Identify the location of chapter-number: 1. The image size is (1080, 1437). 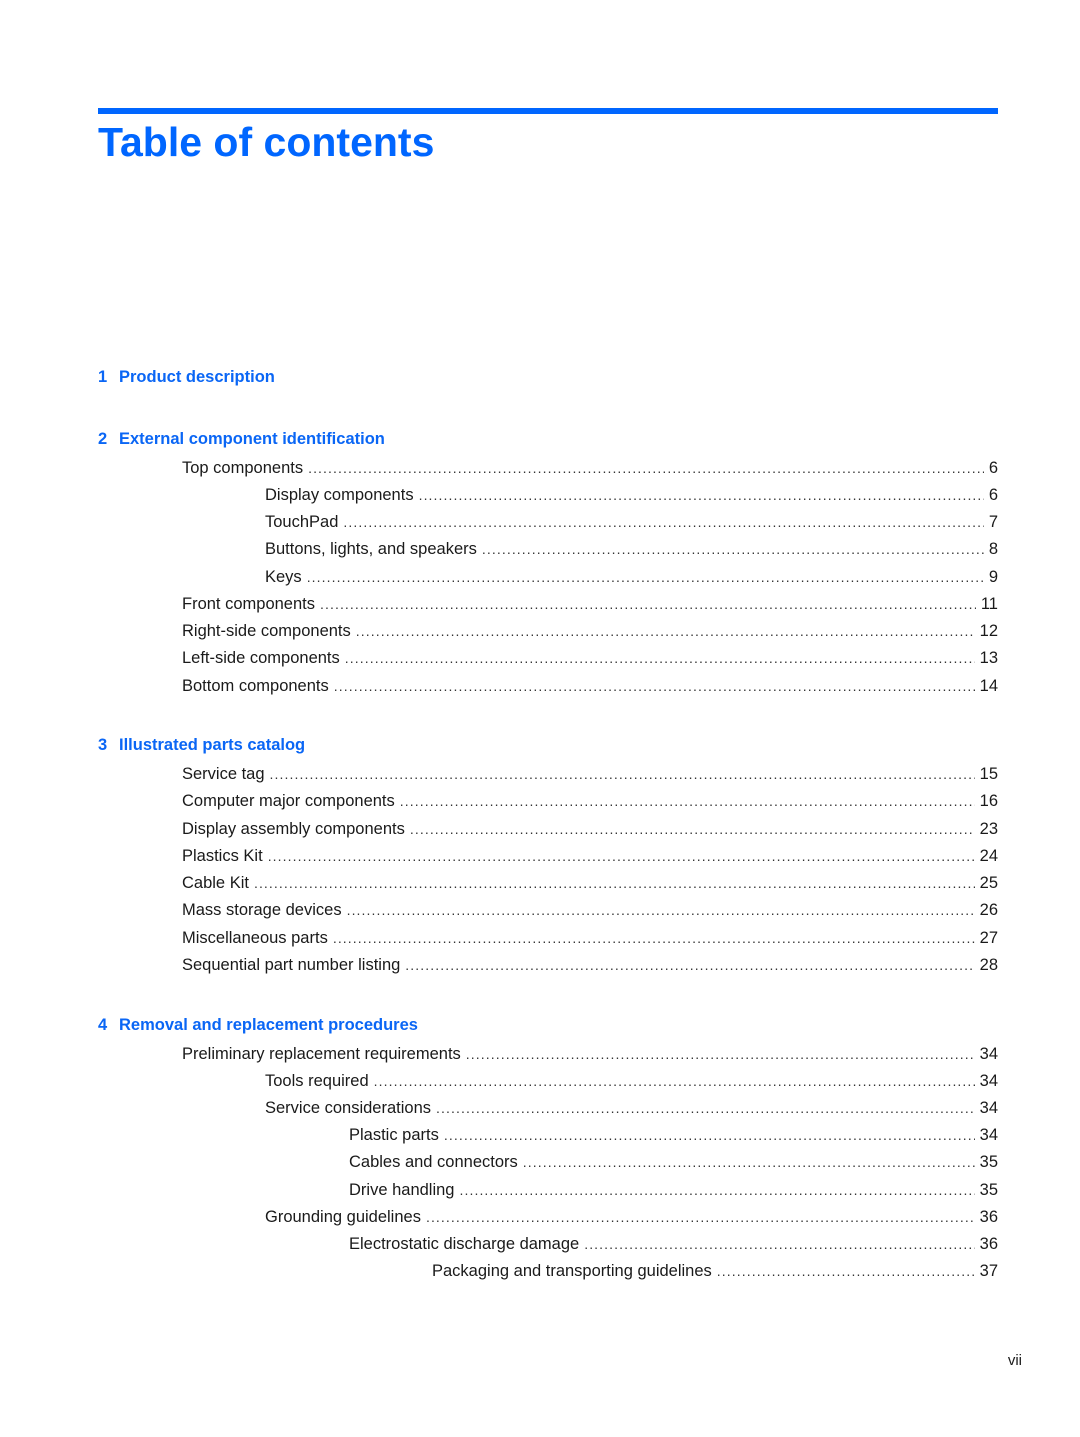
(103, 377).